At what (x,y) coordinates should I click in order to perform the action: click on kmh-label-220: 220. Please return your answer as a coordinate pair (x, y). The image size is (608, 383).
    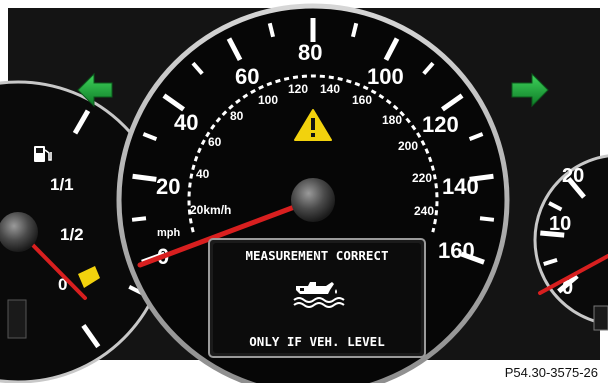
    Looking at the image, I should click on (422, 178).